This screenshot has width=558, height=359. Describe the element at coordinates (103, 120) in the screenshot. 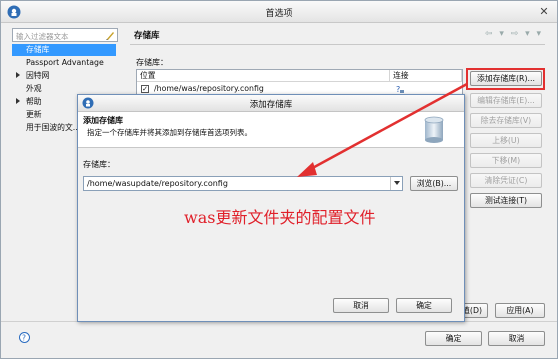

I see `banner-title: 添加存储库` at that location.